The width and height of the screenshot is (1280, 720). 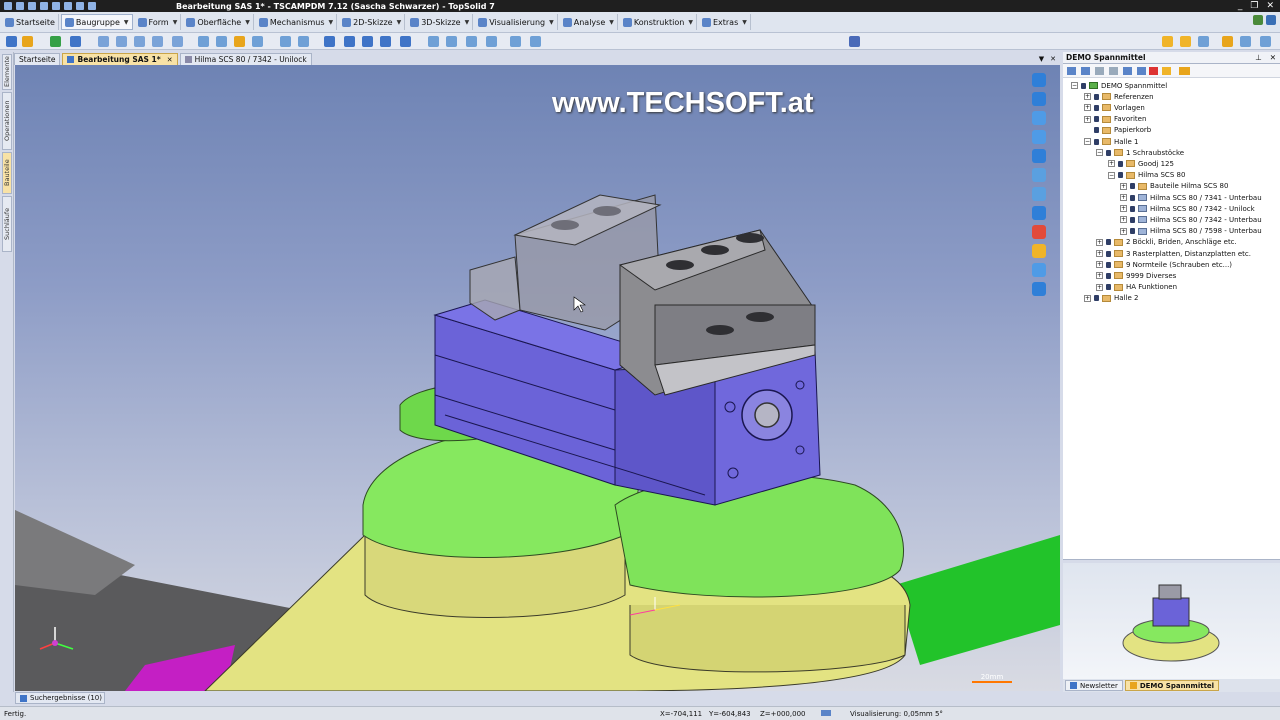 What do you see at coordinates (1191, 231) in the screenshot?
I see `tree-item: + Hilma SCS 80 / 7598 - Unterbau` at bounding box center [1191, 231].